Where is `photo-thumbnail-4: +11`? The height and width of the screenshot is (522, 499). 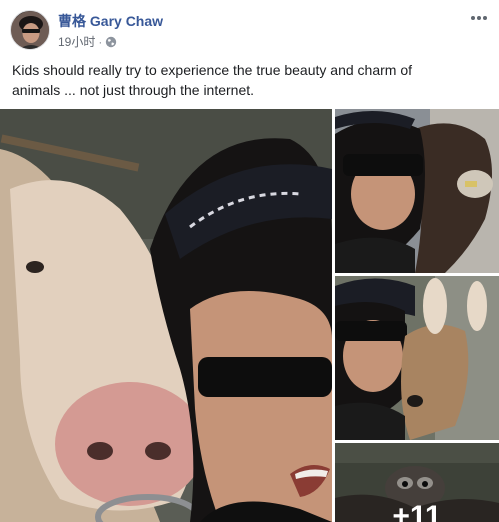
photo-thumbnail-4: +11 is located at coordinates (417, 482).